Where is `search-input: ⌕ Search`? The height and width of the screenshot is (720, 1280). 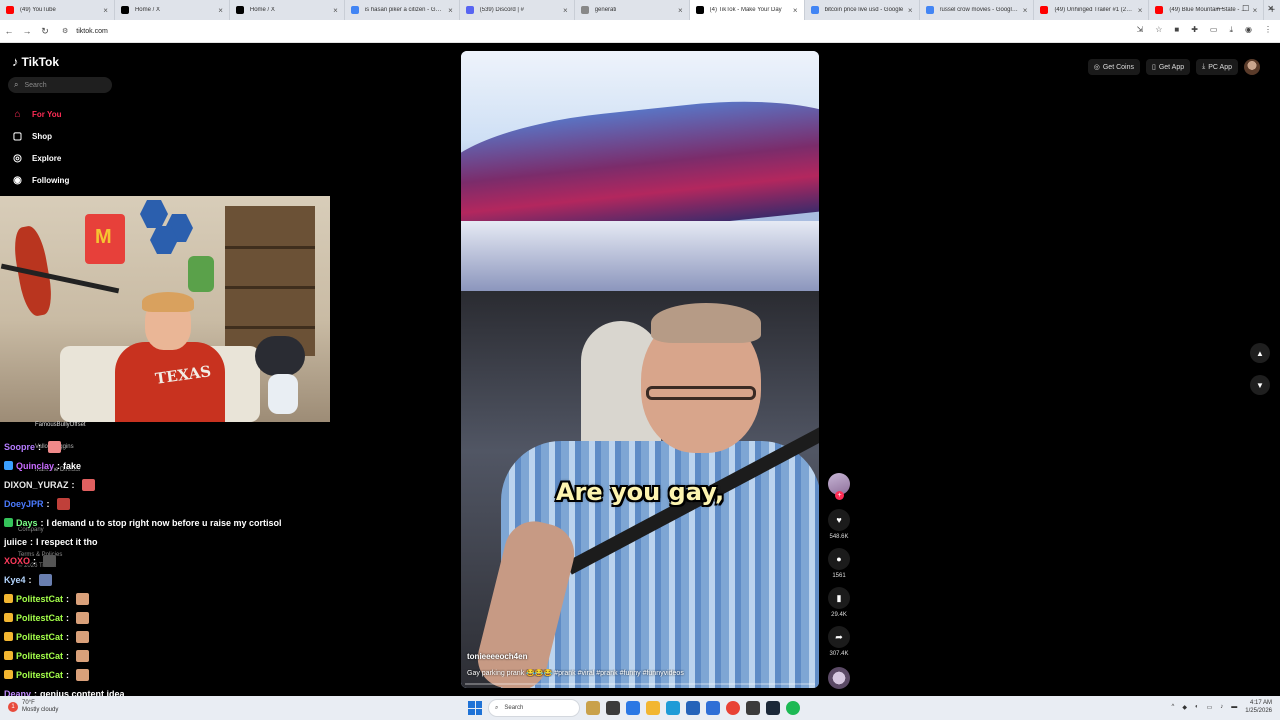
search-input: ⌕ Search is located at coordinates (60, 85).